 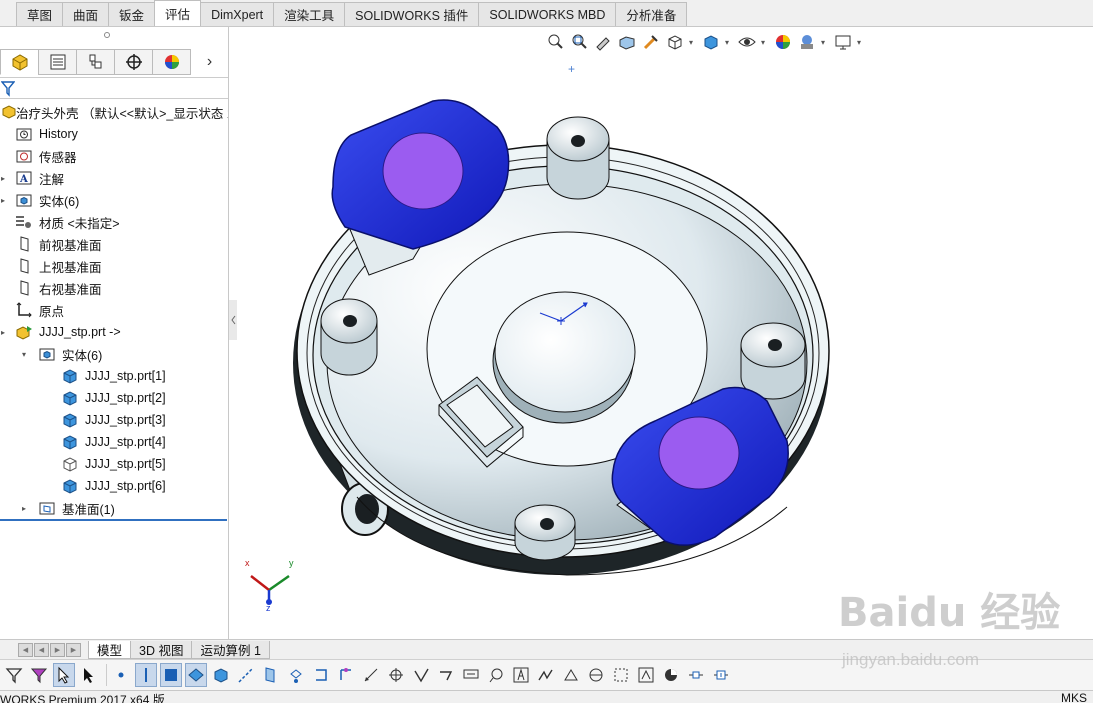 What do you see at coordinates (114, 222) in the screenshot?
I see `tree-item-material: 材质 <未指定>` at bounding box center [114, 222].